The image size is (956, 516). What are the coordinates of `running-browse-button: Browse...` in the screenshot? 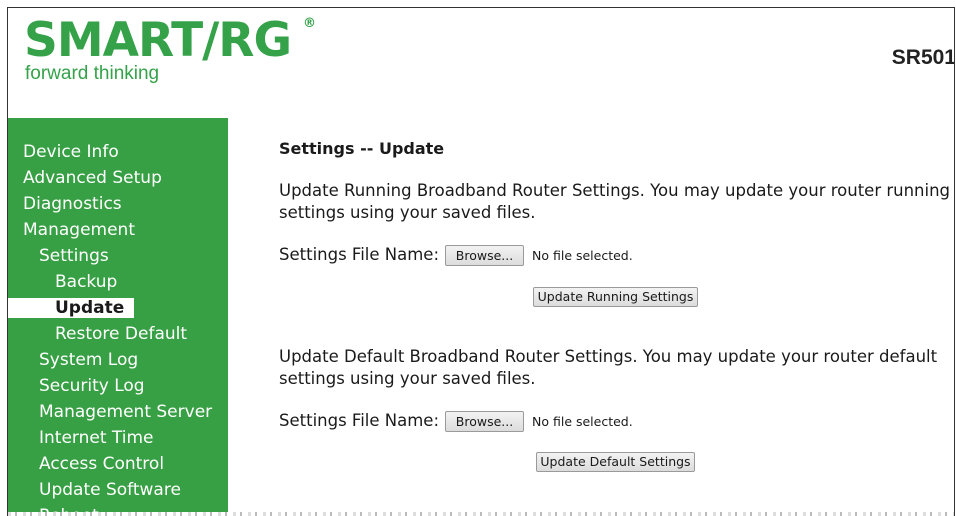 It's located at (484, 255).